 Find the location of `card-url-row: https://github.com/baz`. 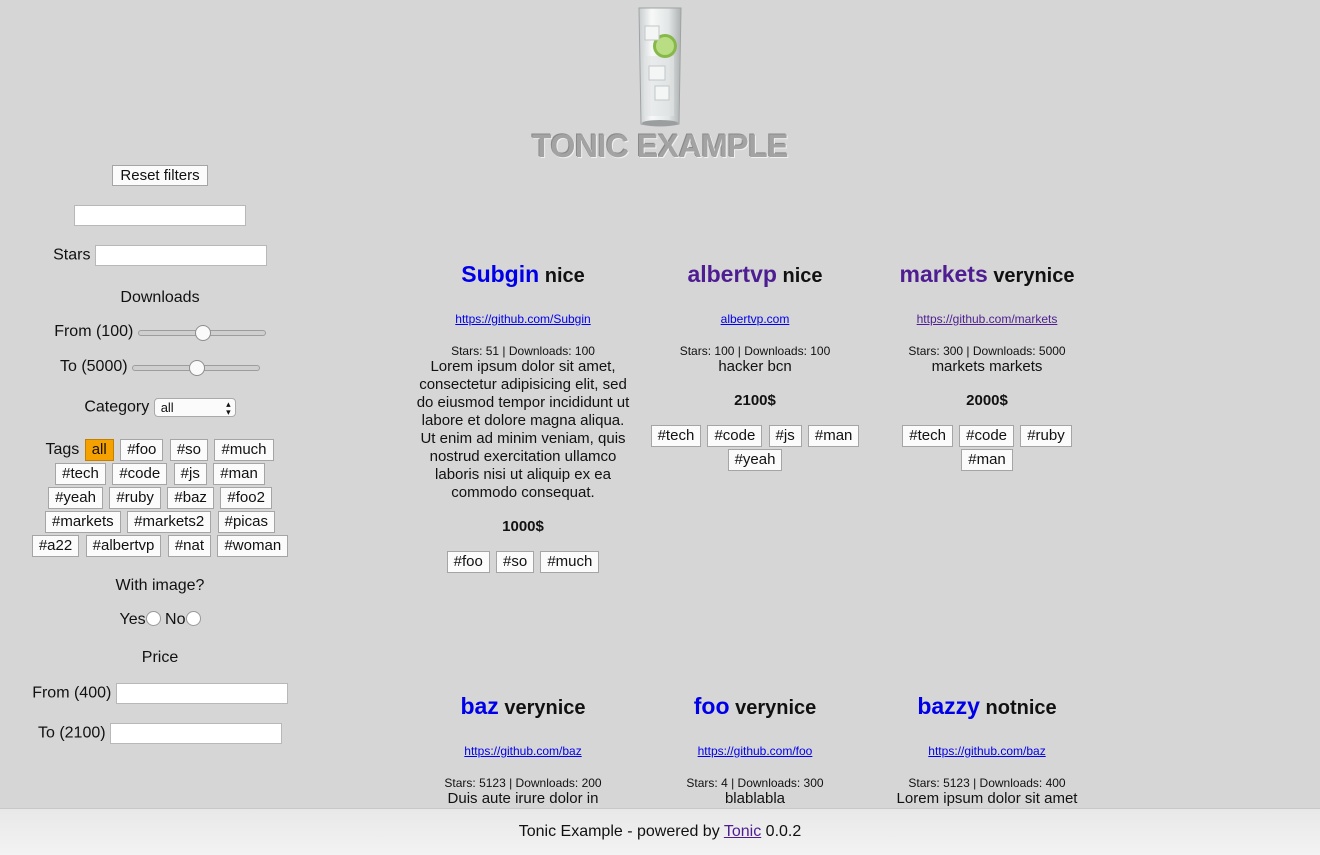

card-url-row: https://github.com/baz is located at coordinates (987, 751).